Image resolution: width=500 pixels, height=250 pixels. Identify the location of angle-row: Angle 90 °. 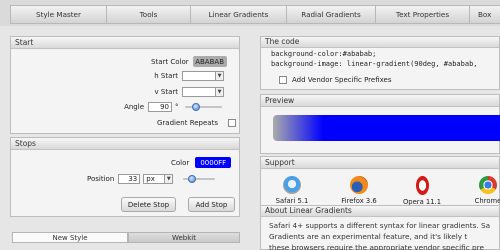
(171, 107).